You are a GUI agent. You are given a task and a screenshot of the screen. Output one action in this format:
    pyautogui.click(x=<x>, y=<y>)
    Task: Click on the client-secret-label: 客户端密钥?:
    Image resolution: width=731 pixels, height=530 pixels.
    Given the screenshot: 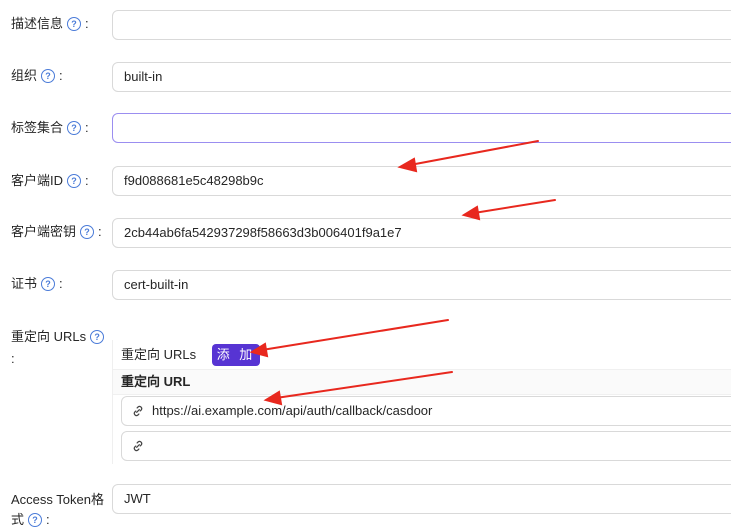 What is the action you would take?
    pyautogui.click(x=56, y=232)
    